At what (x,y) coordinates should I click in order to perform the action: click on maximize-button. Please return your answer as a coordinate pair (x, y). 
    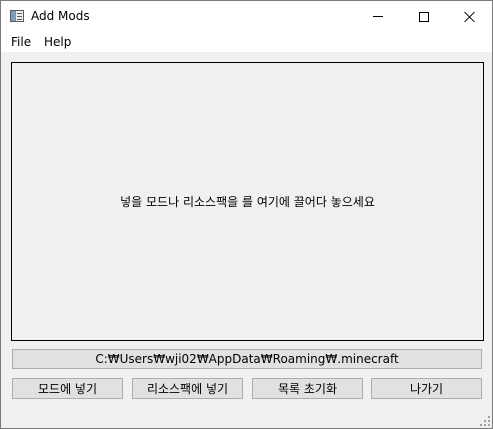
    Looking at the image, I should click on (424, 16).